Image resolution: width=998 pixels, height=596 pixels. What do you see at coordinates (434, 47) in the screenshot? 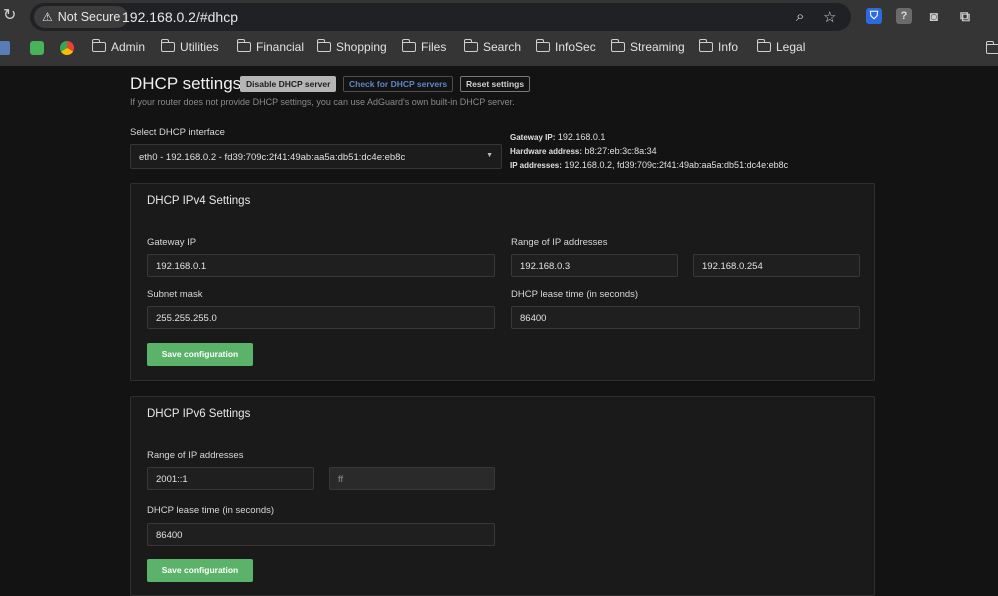
I see `bookmark-label: Files` at bounding box center [434, 47].